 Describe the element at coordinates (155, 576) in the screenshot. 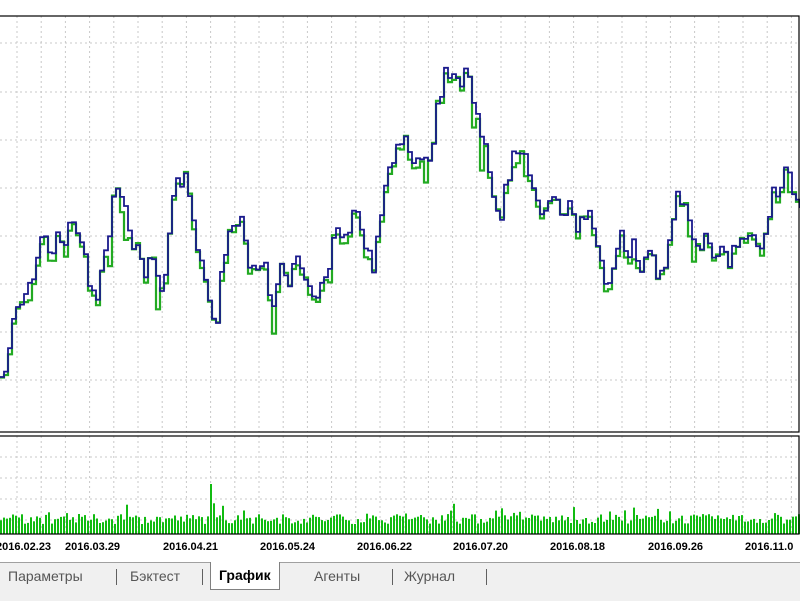

I see `tab-backtest: Бэктест` at that location.